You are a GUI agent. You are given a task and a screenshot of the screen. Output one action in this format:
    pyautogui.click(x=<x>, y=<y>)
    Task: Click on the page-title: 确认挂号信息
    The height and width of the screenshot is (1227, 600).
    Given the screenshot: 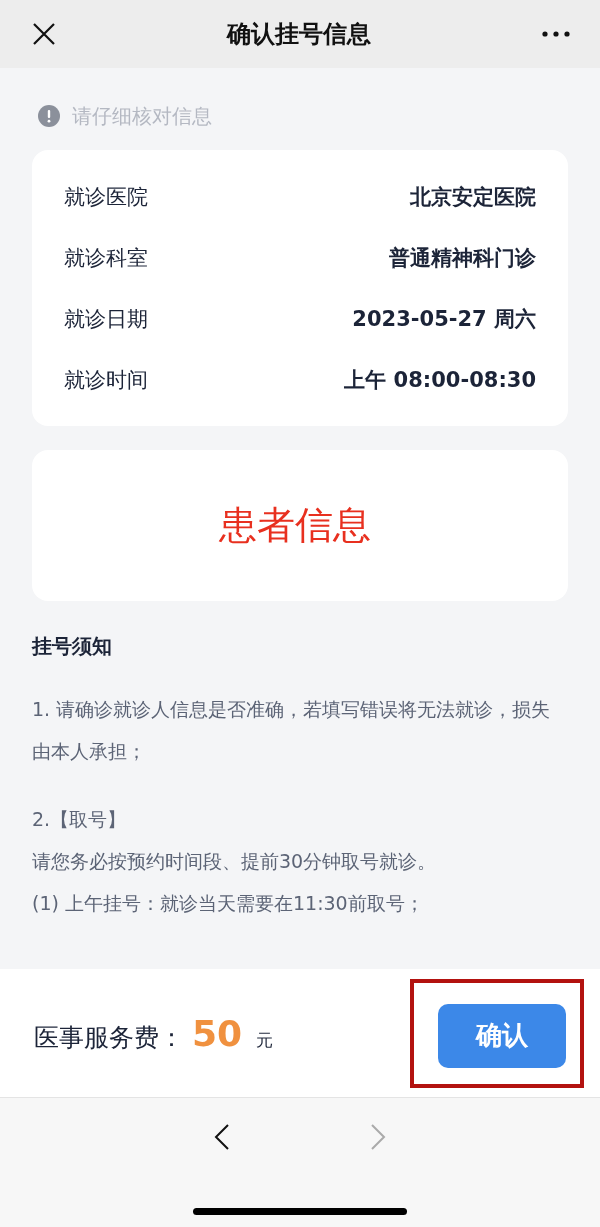 What is the action you would take?
    pyautogui.click(x=299, y=34)
    